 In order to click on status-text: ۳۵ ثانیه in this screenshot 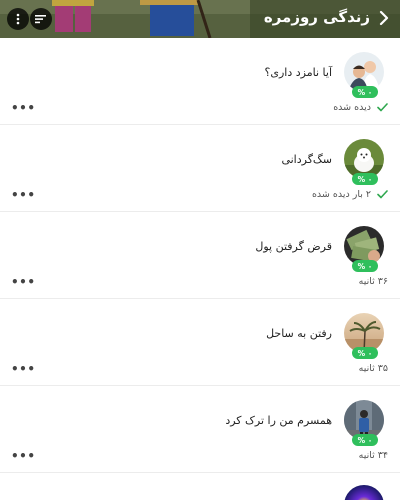, I will do `click(373, 368)`.